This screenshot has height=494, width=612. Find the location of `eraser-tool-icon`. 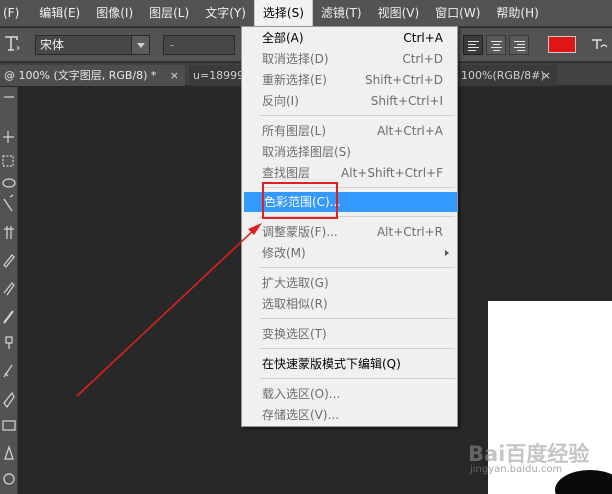

eraser-tool-icon is located at coordinates (9, 400).